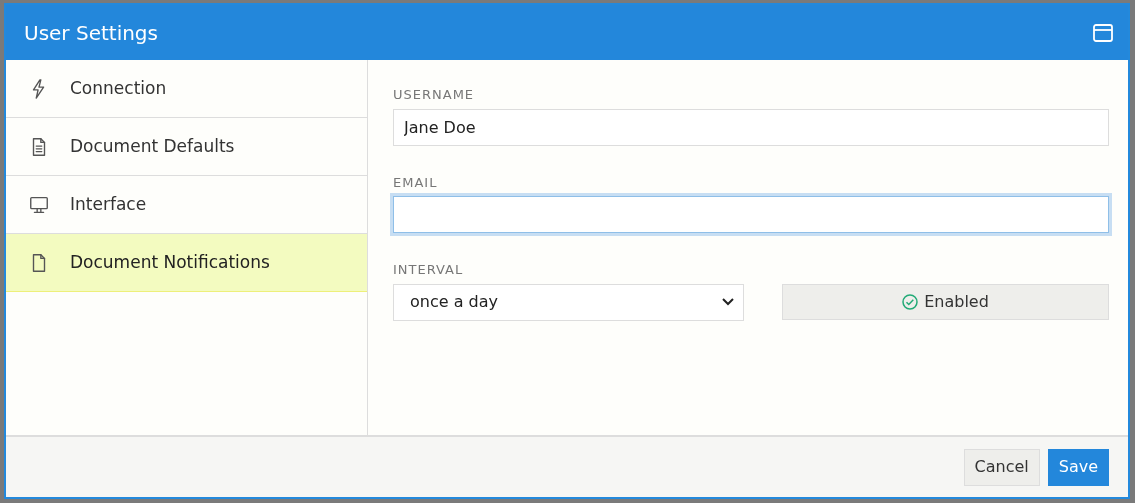  What do you see at coordinates (434, 95) in the screenshot?
I see `field-label: USERNAME` at bounding box center [434, 95].